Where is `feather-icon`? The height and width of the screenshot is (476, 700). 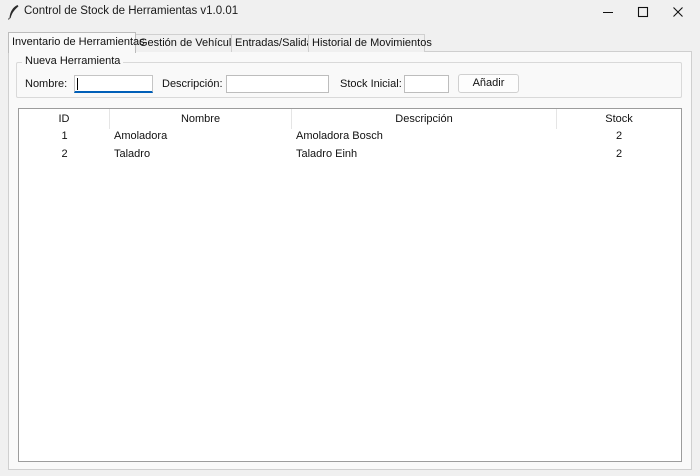
feather-icon is located at coordinates (13, 12).